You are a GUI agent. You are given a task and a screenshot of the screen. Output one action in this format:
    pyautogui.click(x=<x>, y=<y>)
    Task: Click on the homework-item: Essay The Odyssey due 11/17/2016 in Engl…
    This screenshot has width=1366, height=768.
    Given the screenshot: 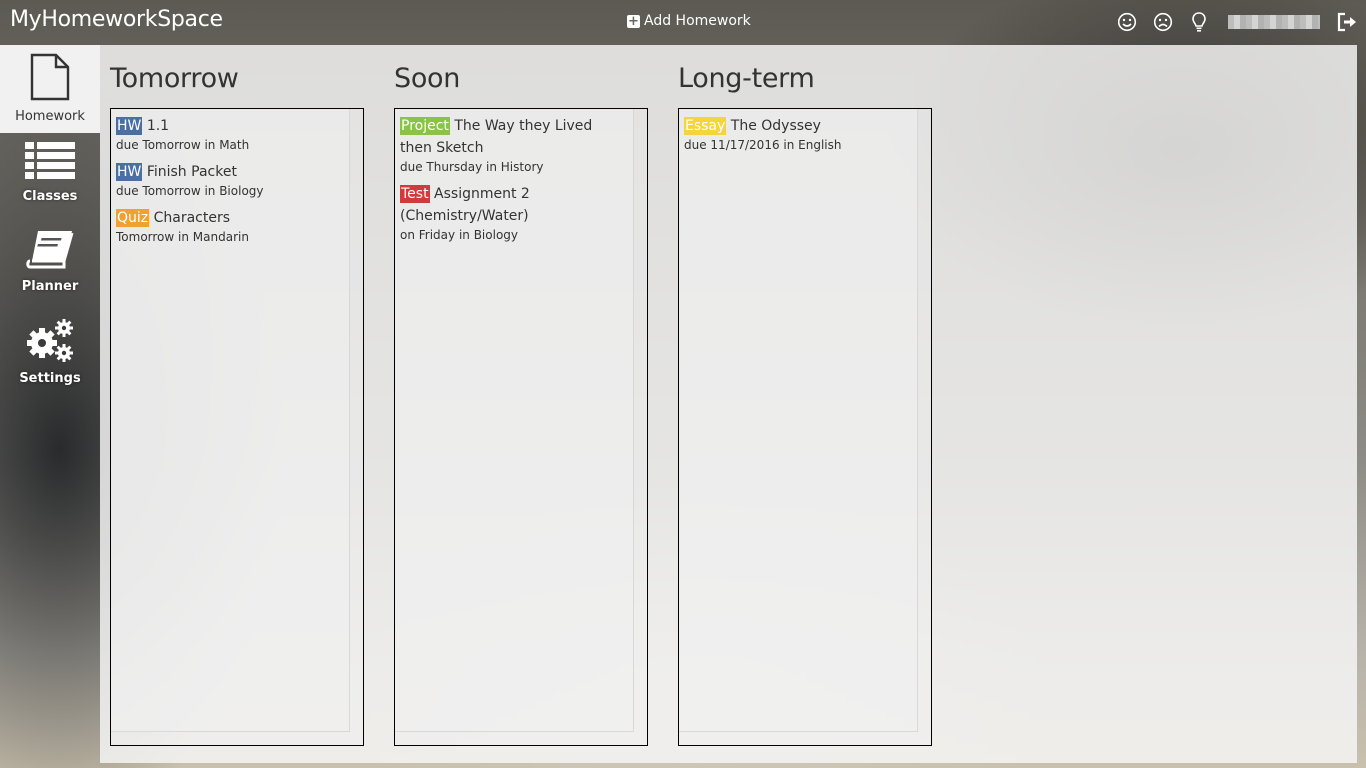 What is the action you would take?
    pyautogui.click(x=798, y=134)
    